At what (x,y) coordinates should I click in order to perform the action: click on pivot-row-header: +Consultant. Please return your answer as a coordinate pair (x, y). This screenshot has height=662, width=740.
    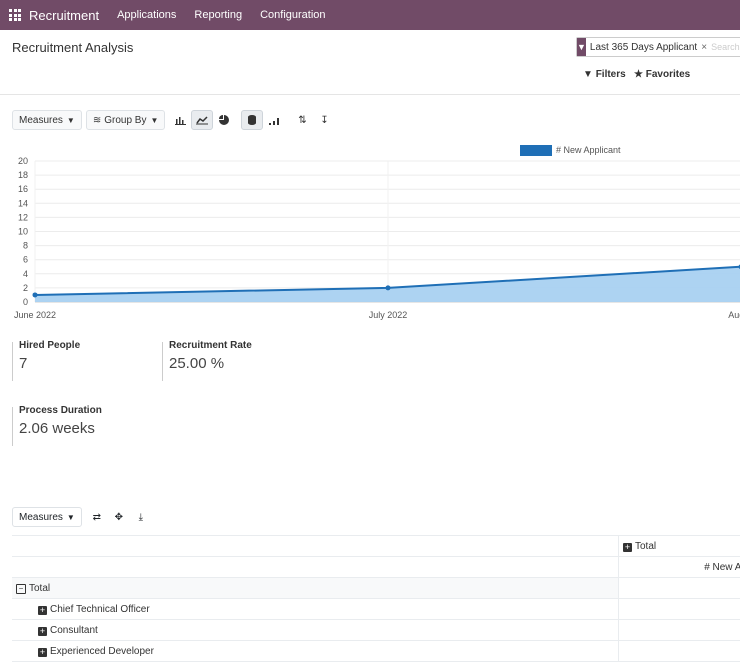
    Looking at the image, I should click on (315, 630).